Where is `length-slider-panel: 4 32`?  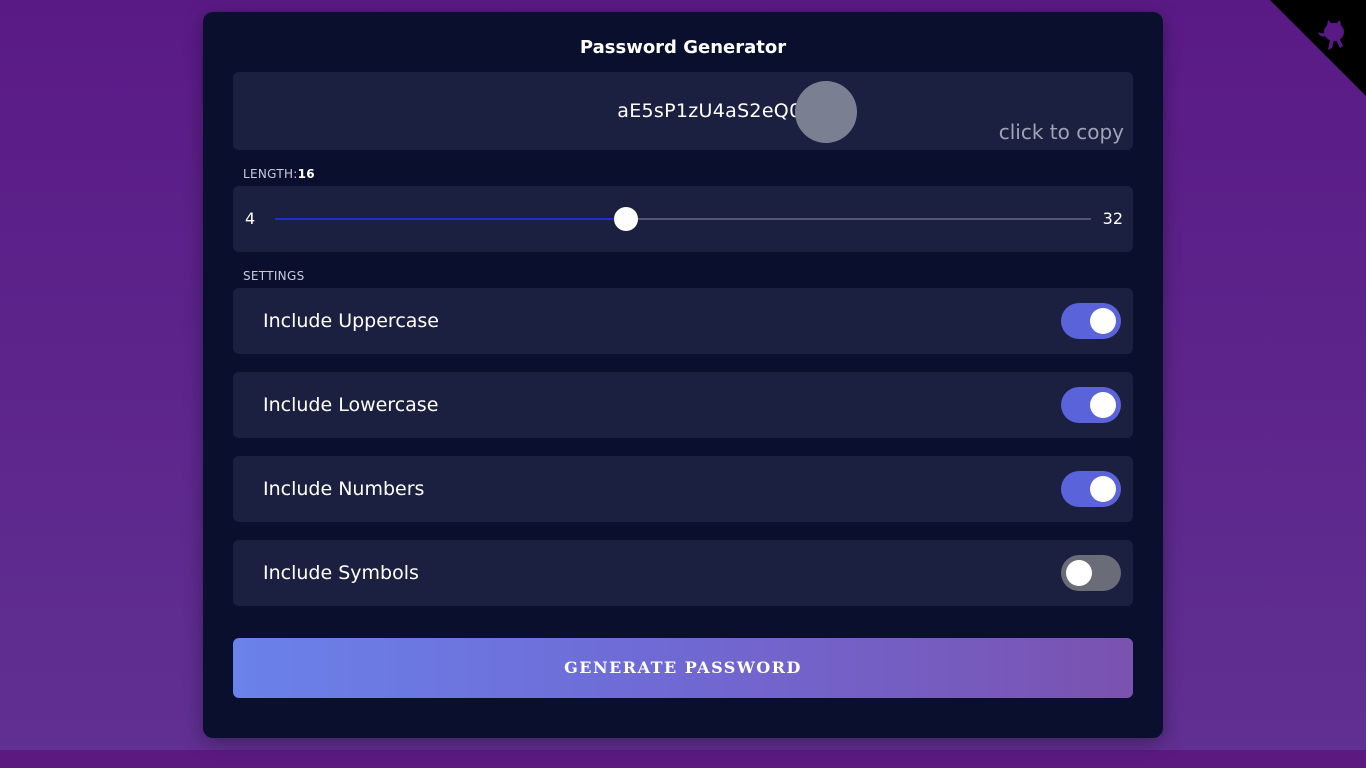 length-slider-panel: 4 32 is located at coordinates (683, 219).